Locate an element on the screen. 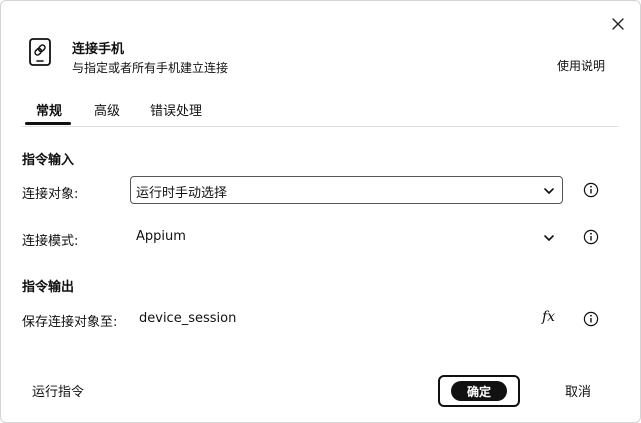 The height and width of the screenshot is (423, 641). active-tab-indicator is located at coordinates (48, 123).